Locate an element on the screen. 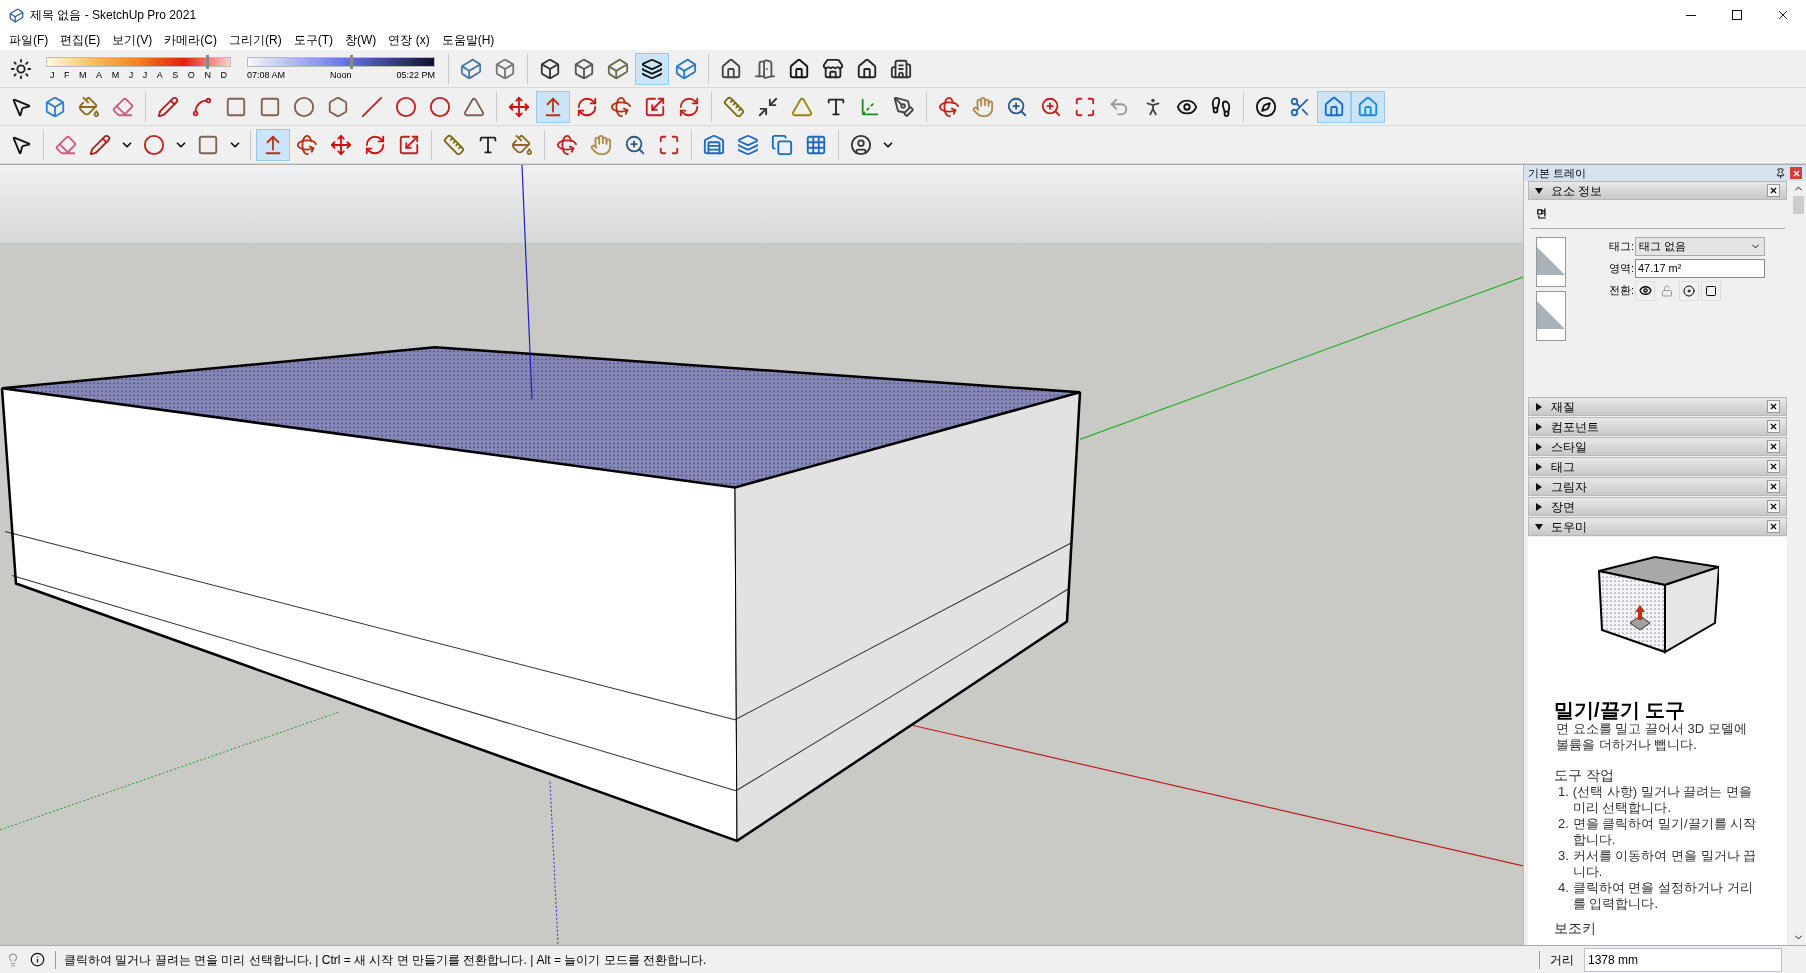  panel-header: 컴포넌트 is located at coordinates (1657, 426).